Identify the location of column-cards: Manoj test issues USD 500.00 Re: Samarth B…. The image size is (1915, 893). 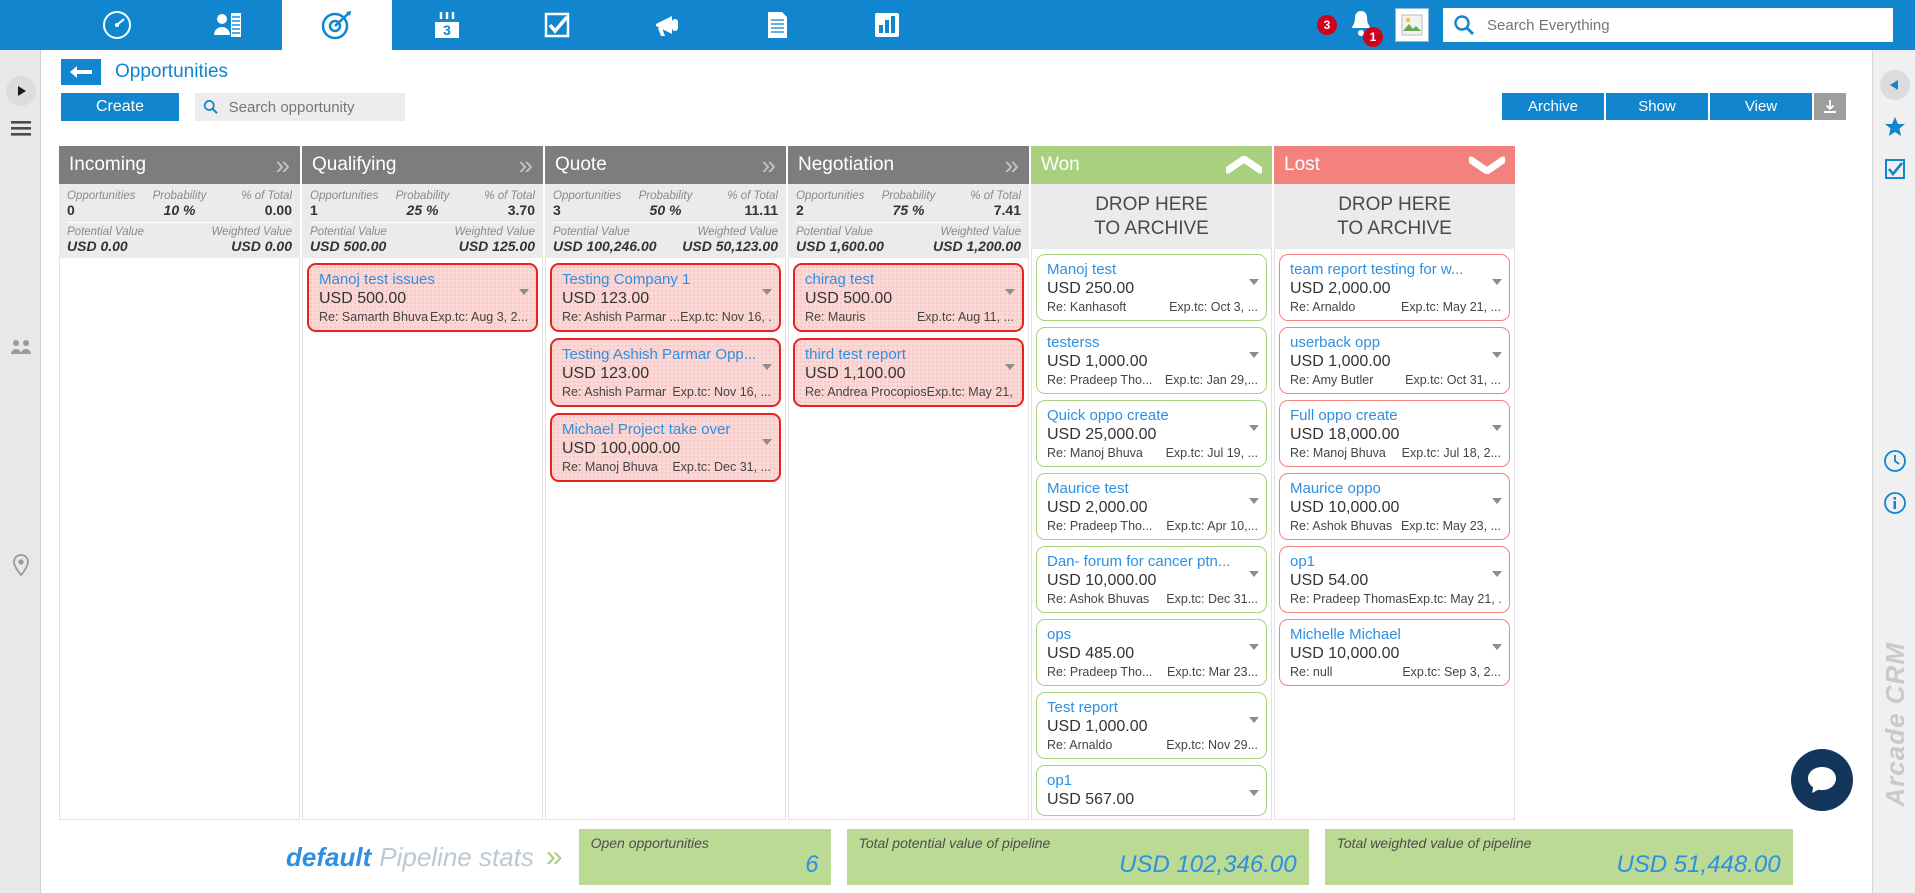
(422, 539).